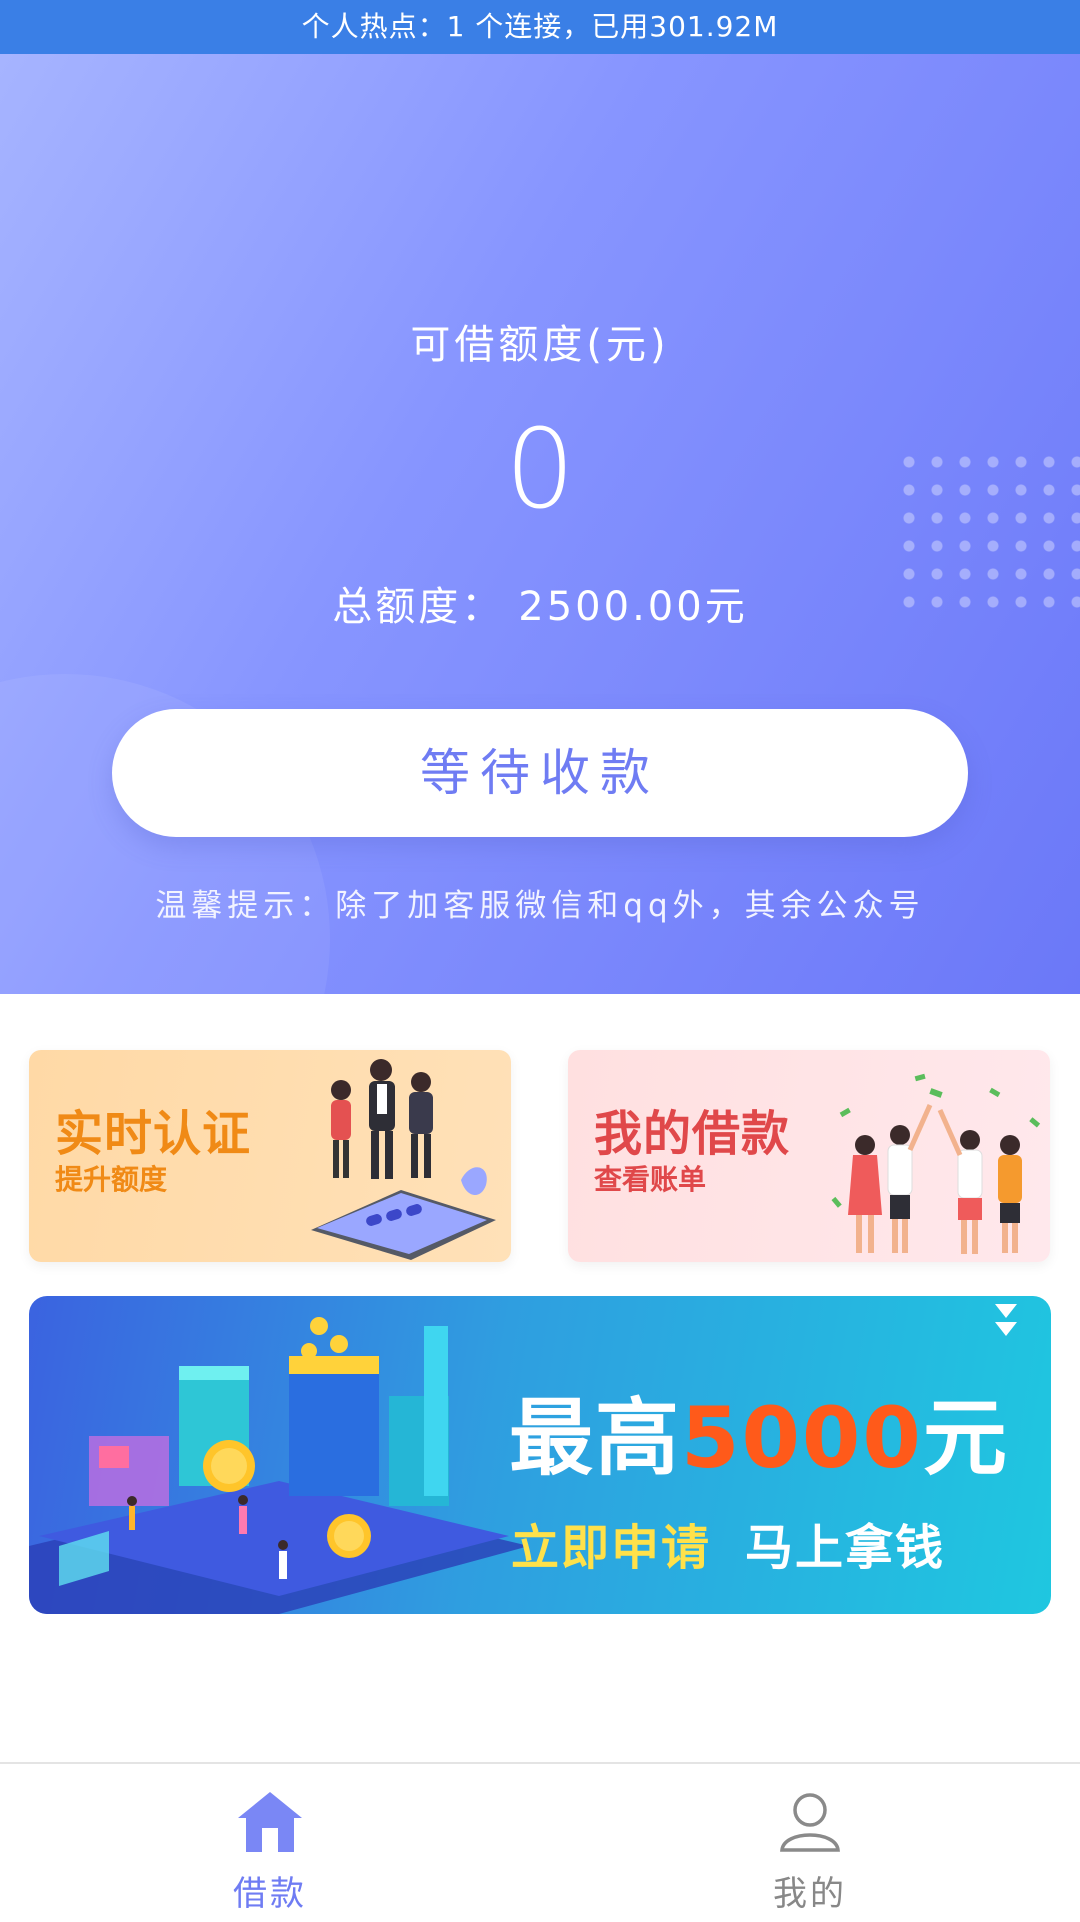 The width and height of the screenshot is (1080, 1922). Describe the element at coordinates (418, 607) in the screenshot. I see `total-limit-label: 总额度：` at that location.